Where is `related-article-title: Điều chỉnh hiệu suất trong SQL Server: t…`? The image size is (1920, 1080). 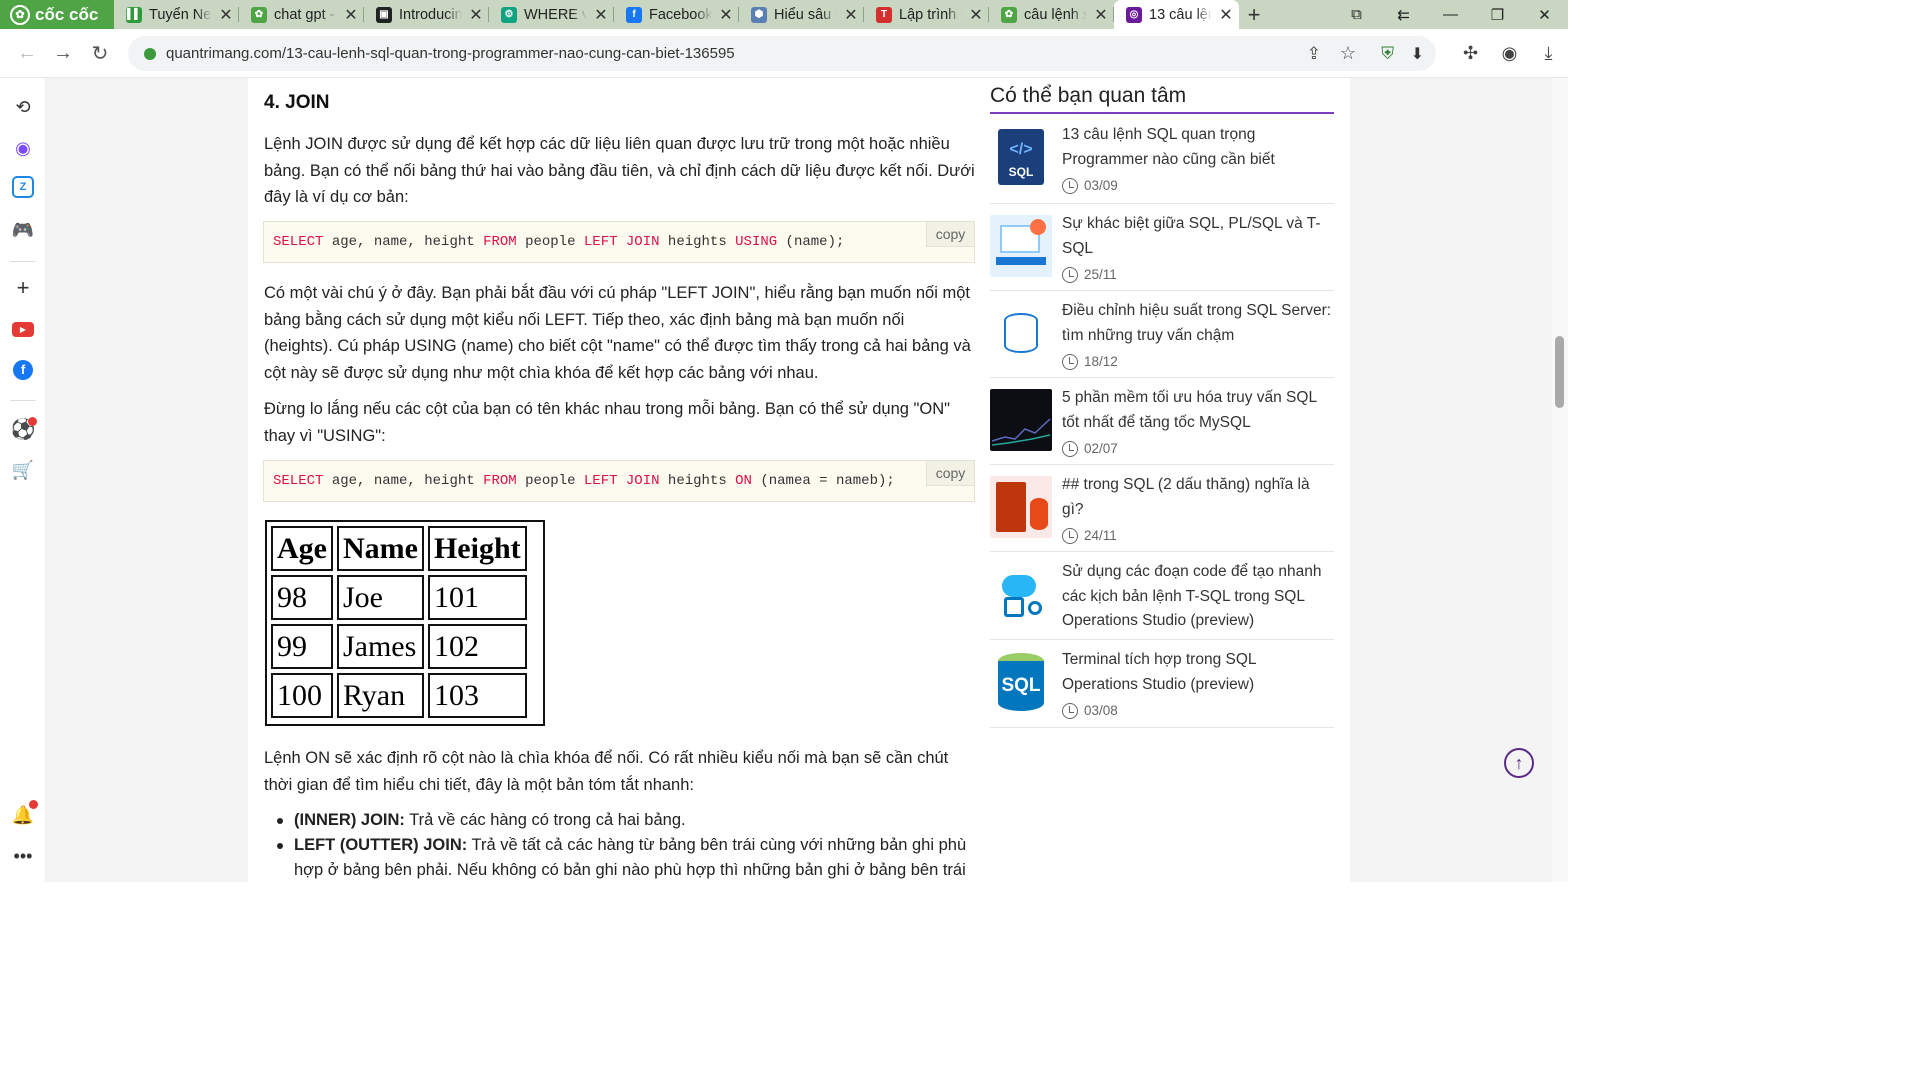 related-article-title: Điều chỉnh hiệu suất trong SQL Server: t… is located at coordinates (1198, 323).